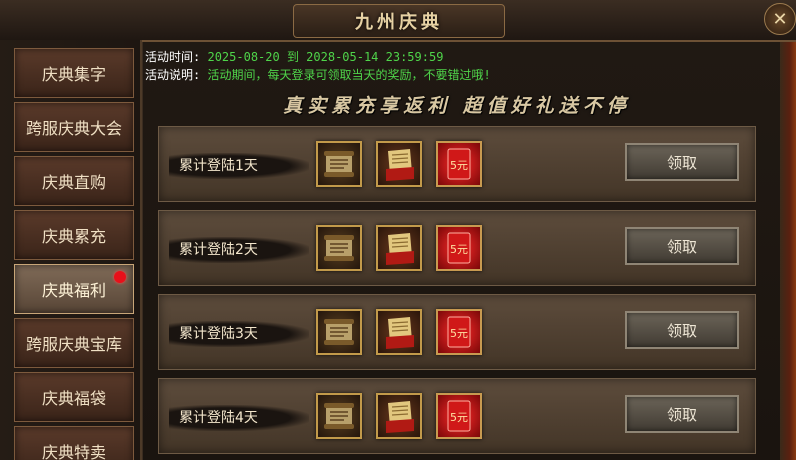  I want to click on activity-time-value: 2025-08-20 到 2028-05-14 23:59:59, so click(325, 57).